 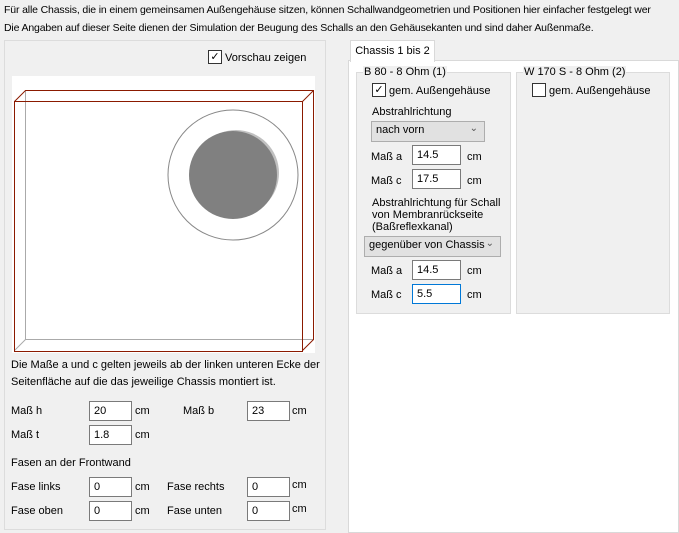 I want to click on tab-chassis-1-bis-2: Chassis 1 bis 2, so click(x=392, y=51).